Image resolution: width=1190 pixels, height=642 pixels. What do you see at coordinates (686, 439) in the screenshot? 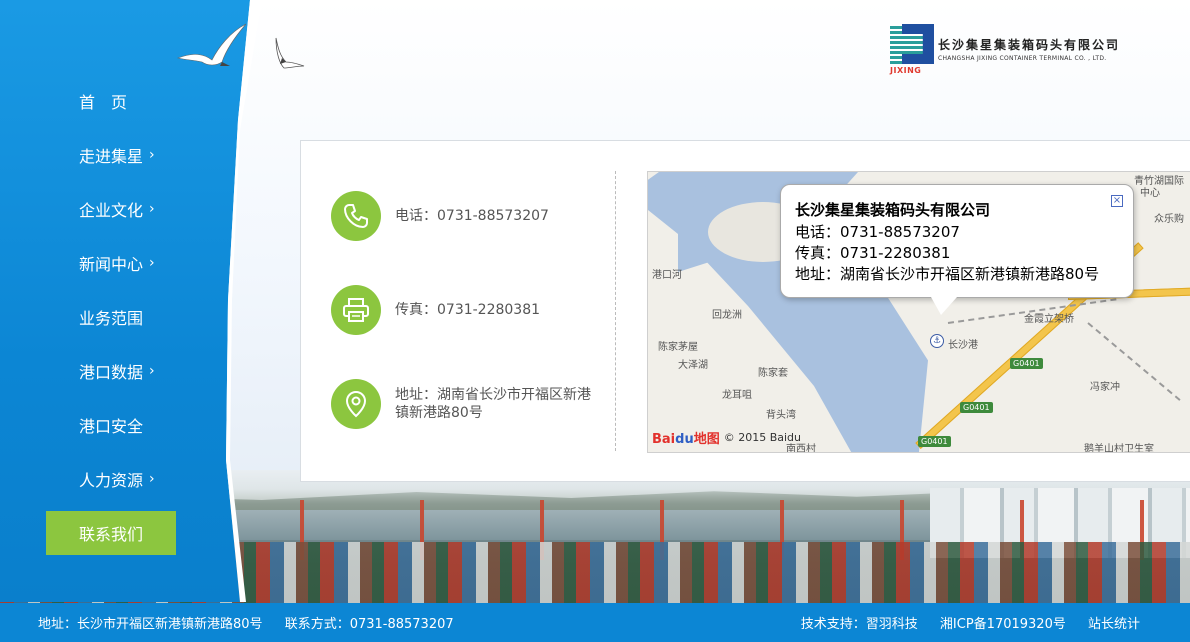
I see `baidu-logo: Baidu地图` at bounding box center [686, 439].